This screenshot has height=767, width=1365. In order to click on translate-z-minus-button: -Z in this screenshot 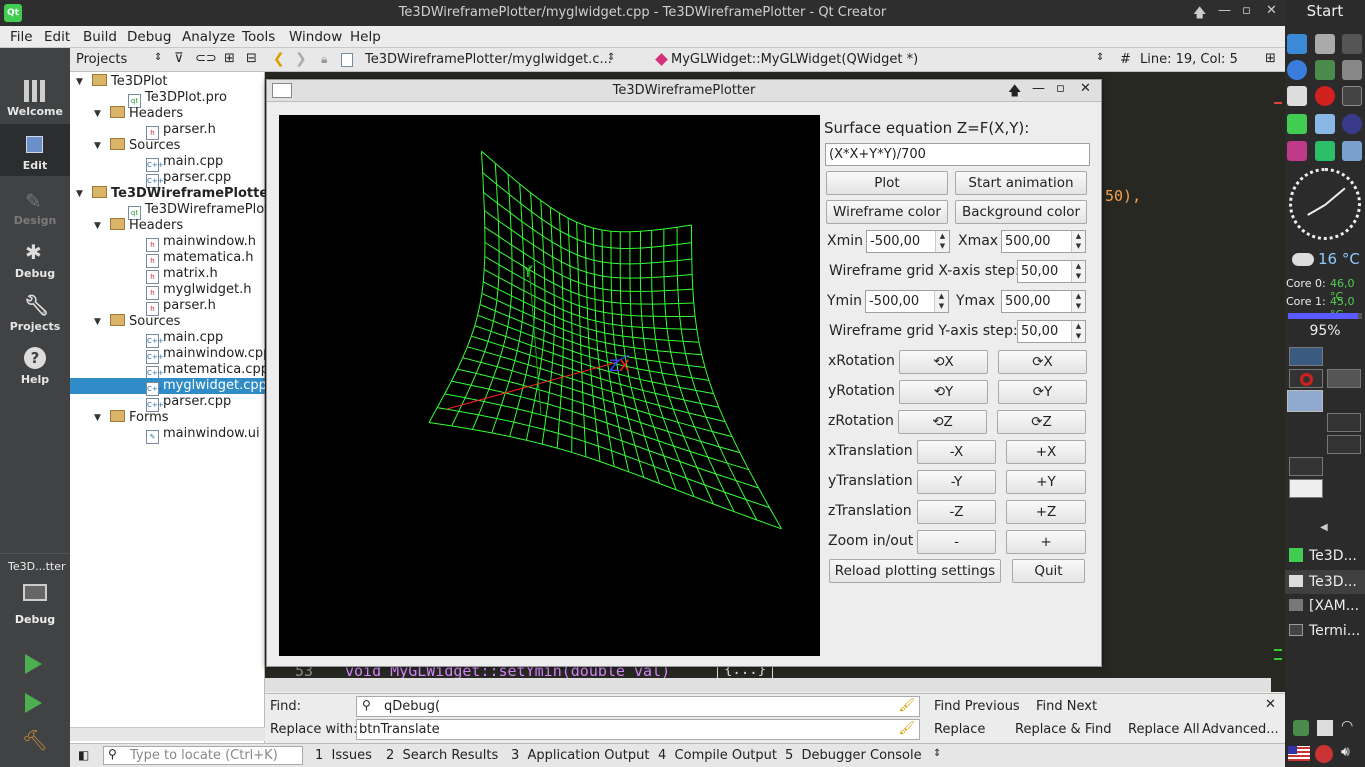, I will do `click(956, 512)`.